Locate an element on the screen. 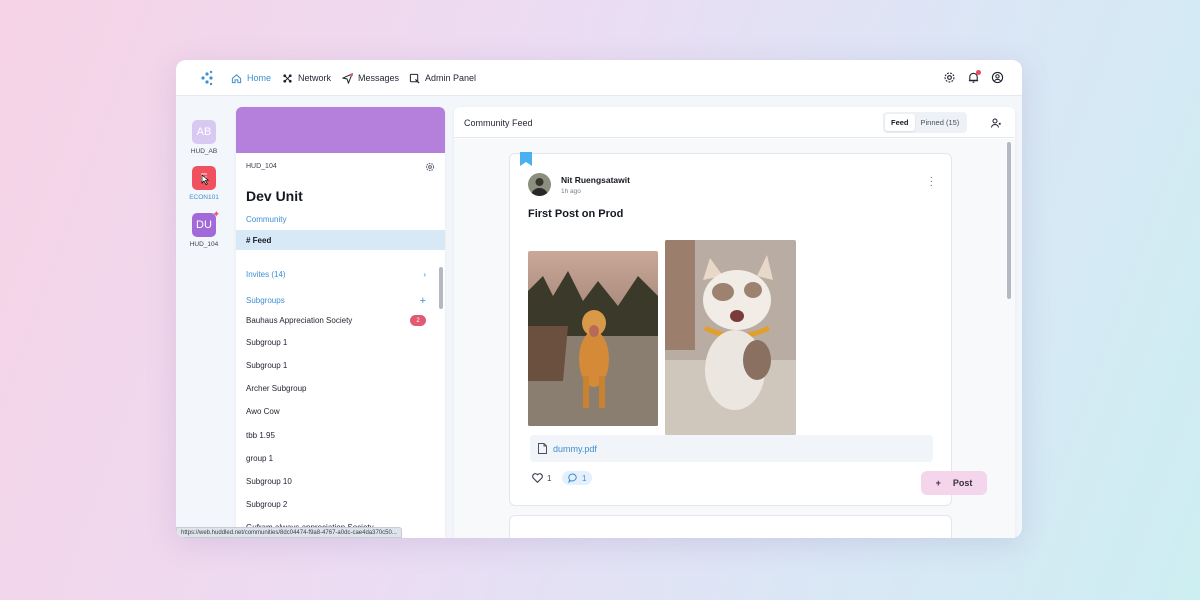  star-icon: ✦ is located at coordinates (216, 214).